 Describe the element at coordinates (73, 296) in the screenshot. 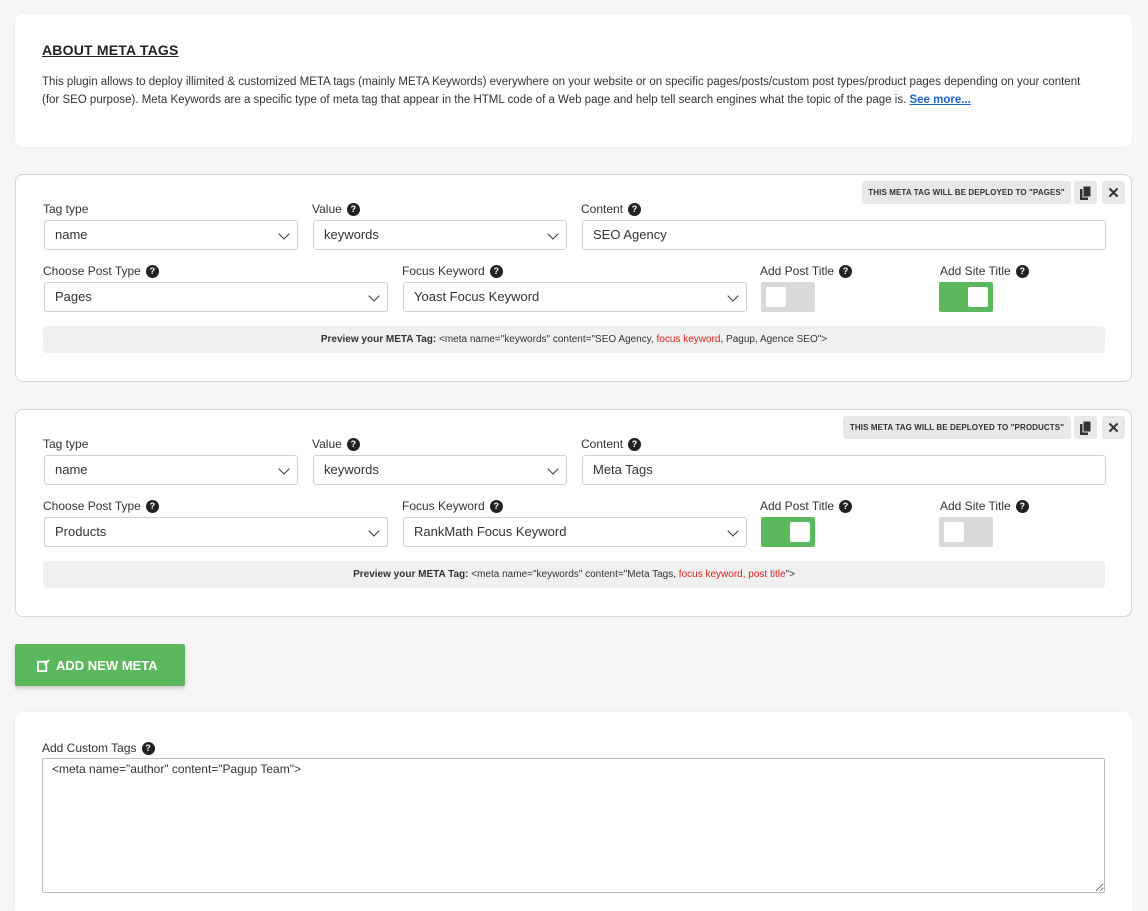

I see `post-type-value: Pages` at that location.